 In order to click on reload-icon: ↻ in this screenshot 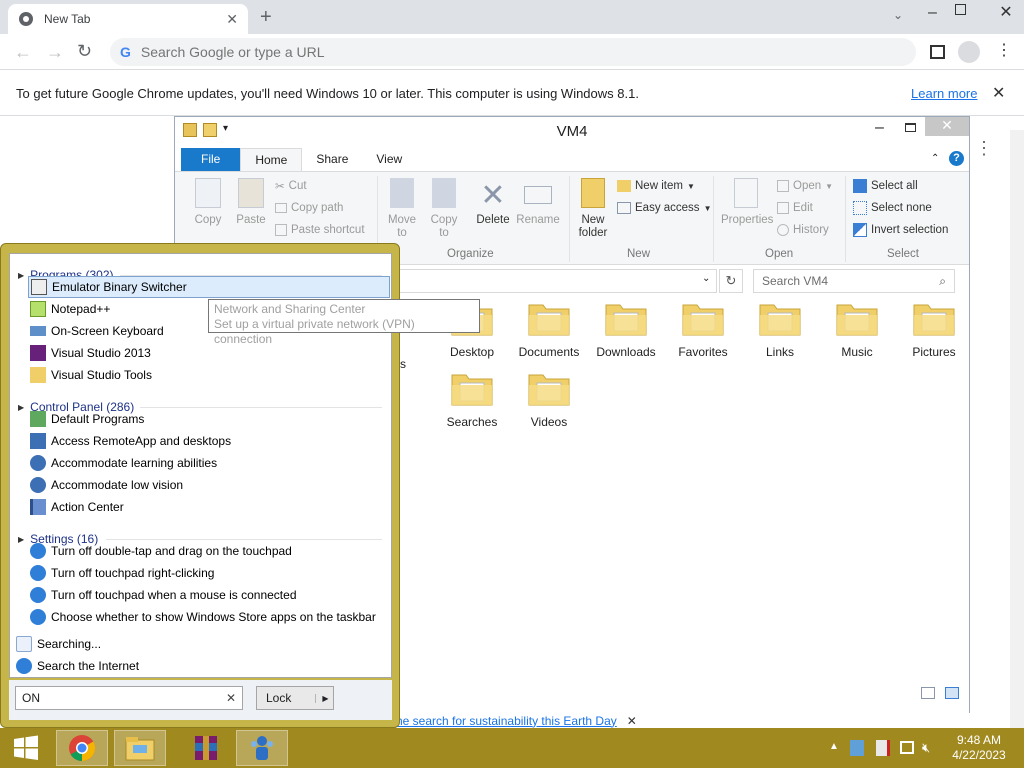, I will do `click(84, 51)`.